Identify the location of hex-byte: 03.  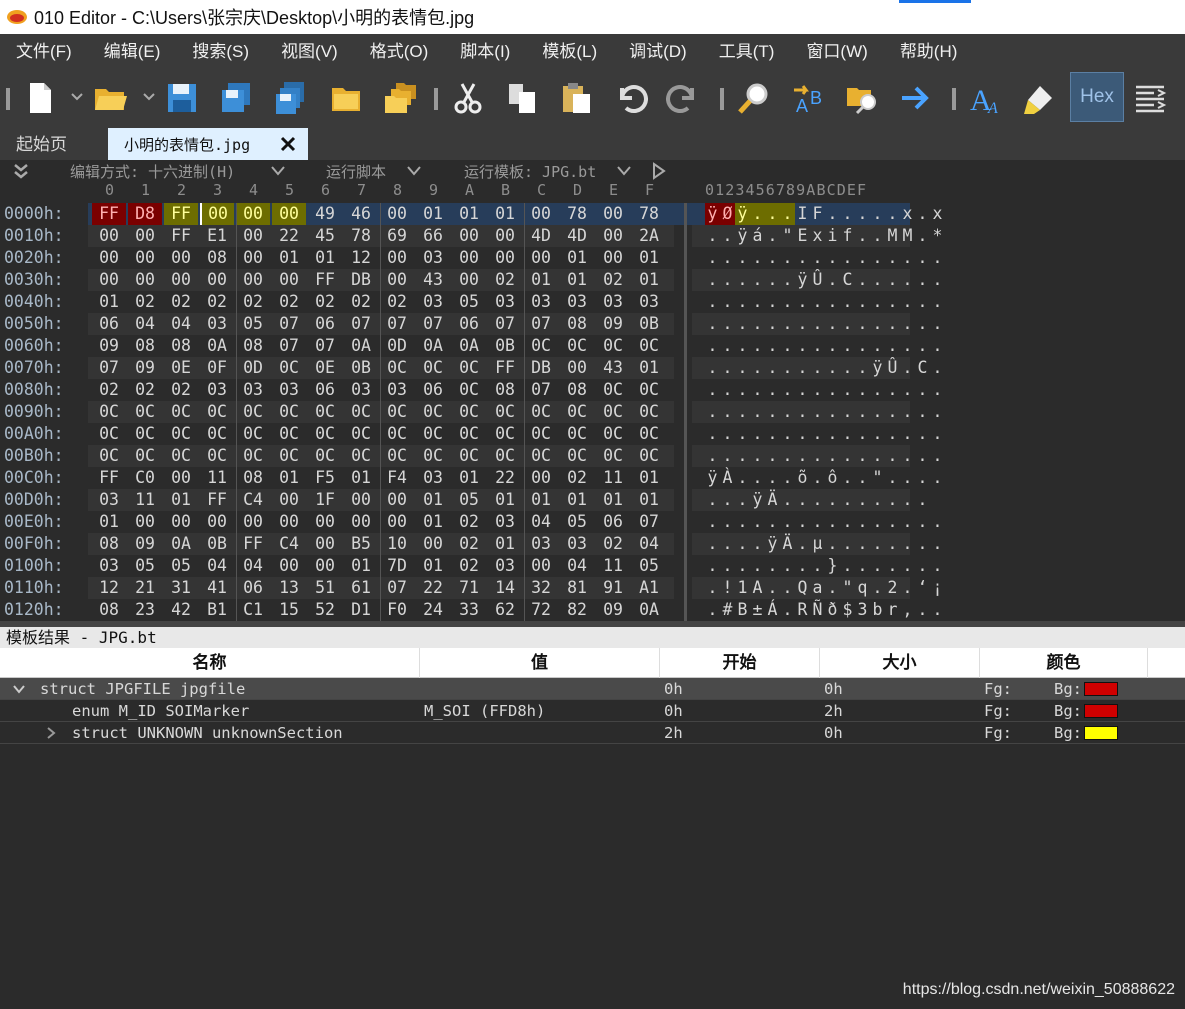
(217, 390).